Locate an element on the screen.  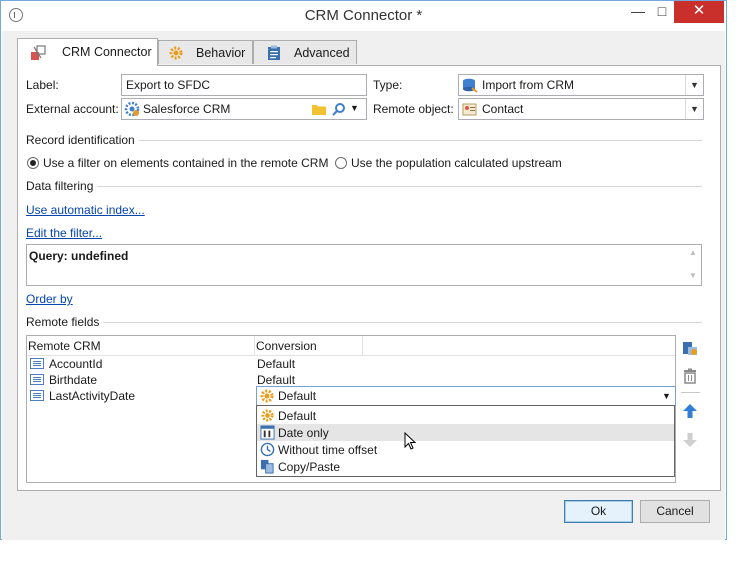
record-identification-title: Record identification is located at coordinates (82, 140).